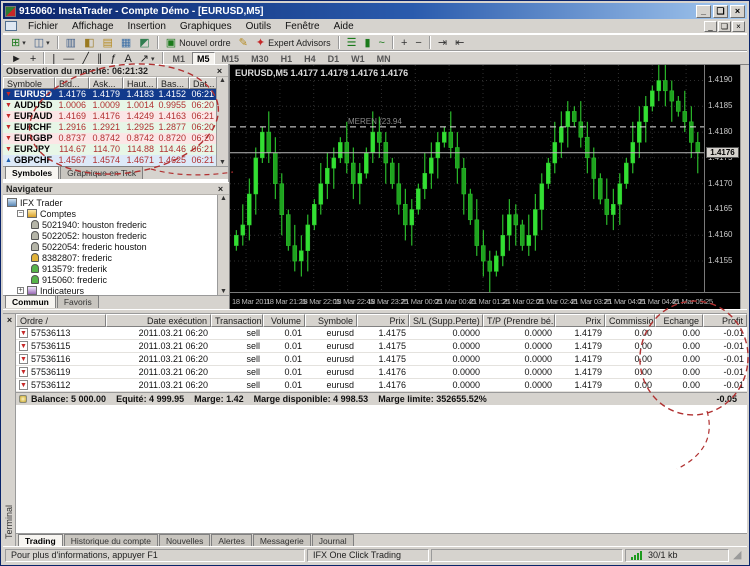 This screenshot has height=566, width=750. Describe the element at coordinates (9, 522) in the screenshot. I see `terminal-side-label: Terminal` at that location.